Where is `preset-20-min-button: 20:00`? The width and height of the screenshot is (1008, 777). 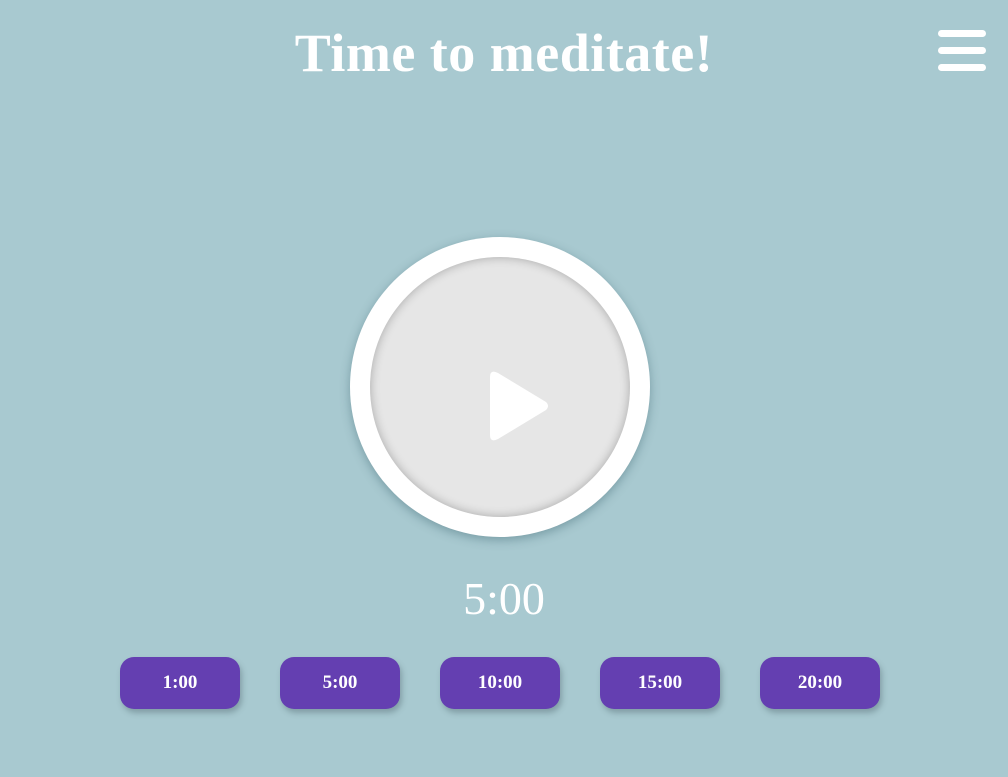 preset-20-min-button: 20:00 is located at coordinates (820, 683).